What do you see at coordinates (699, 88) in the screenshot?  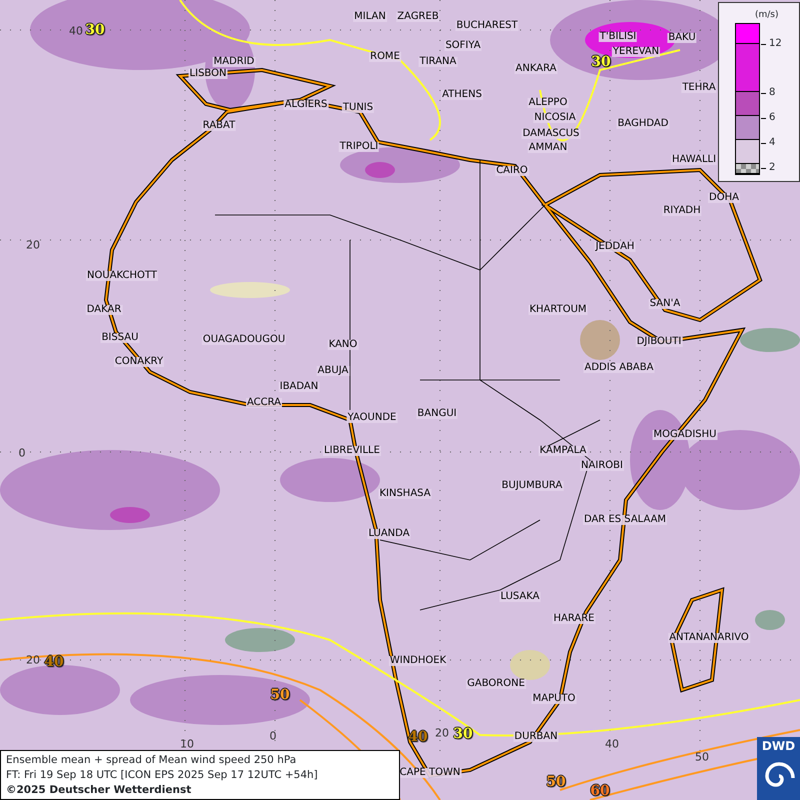 I see `city-label: TEHRA` at bounding box center [699, 88].